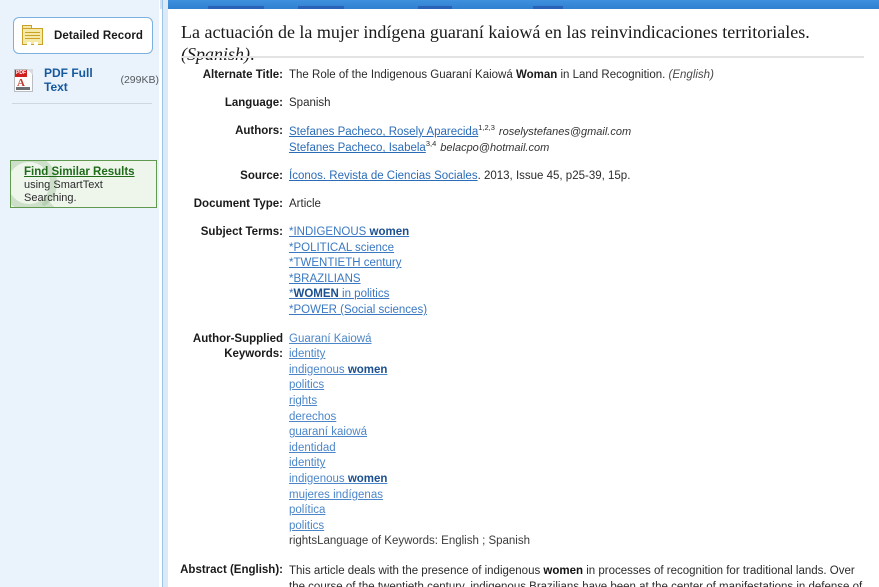 The image size is (879, 587). What do you see at coordinates (238, 204) in the screenshot?
I see `field-label: Document Type:` at bounding box center [238, 204].